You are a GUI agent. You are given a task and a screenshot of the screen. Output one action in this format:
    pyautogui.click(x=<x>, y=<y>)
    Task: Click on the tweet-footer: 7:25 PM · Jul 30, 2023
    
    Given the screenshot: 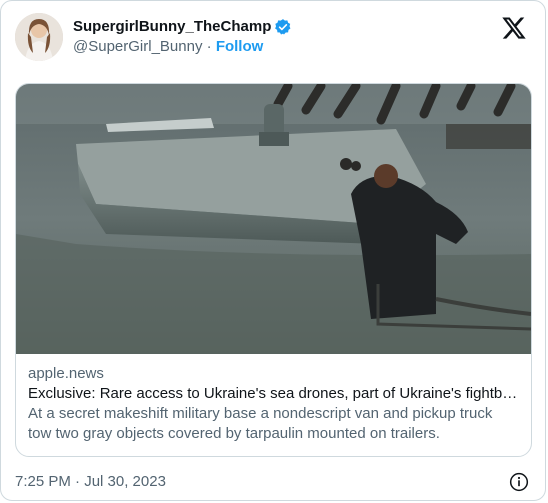 What is the action you would take?
    pyautogui.click(x=273, y=482)
    